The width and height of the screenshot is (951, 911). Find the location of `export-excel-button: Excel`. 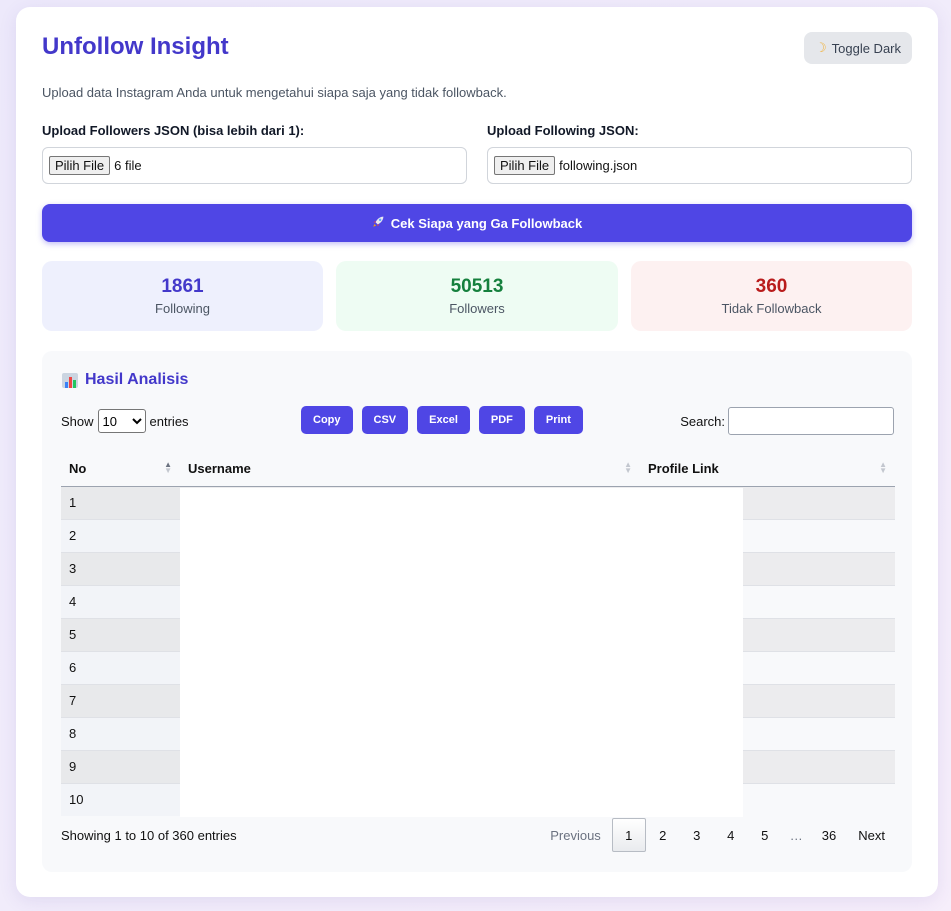

export-excel-button: Excel is located at coordinates (443, 420).